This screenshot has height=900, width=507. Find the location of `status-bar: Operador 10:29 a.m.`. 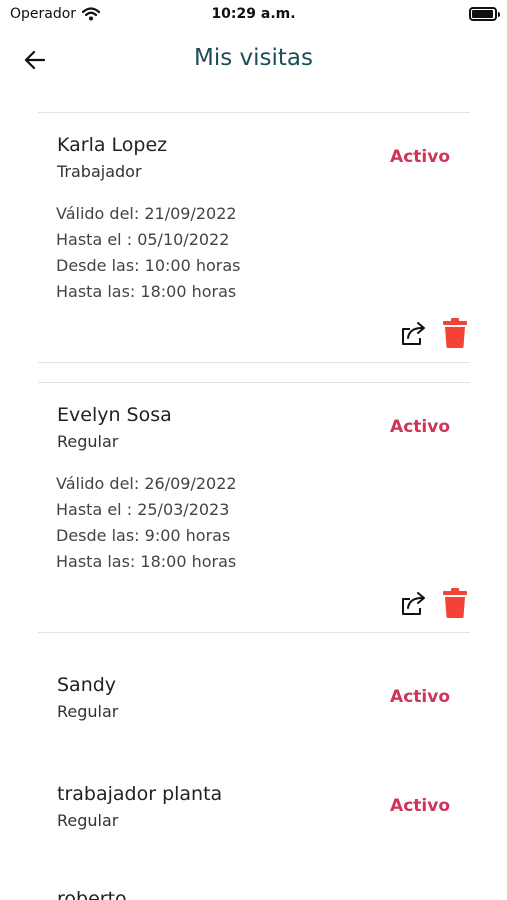

status-bar: Operador 10:29 a.m. is located at coordinates (253, 15).